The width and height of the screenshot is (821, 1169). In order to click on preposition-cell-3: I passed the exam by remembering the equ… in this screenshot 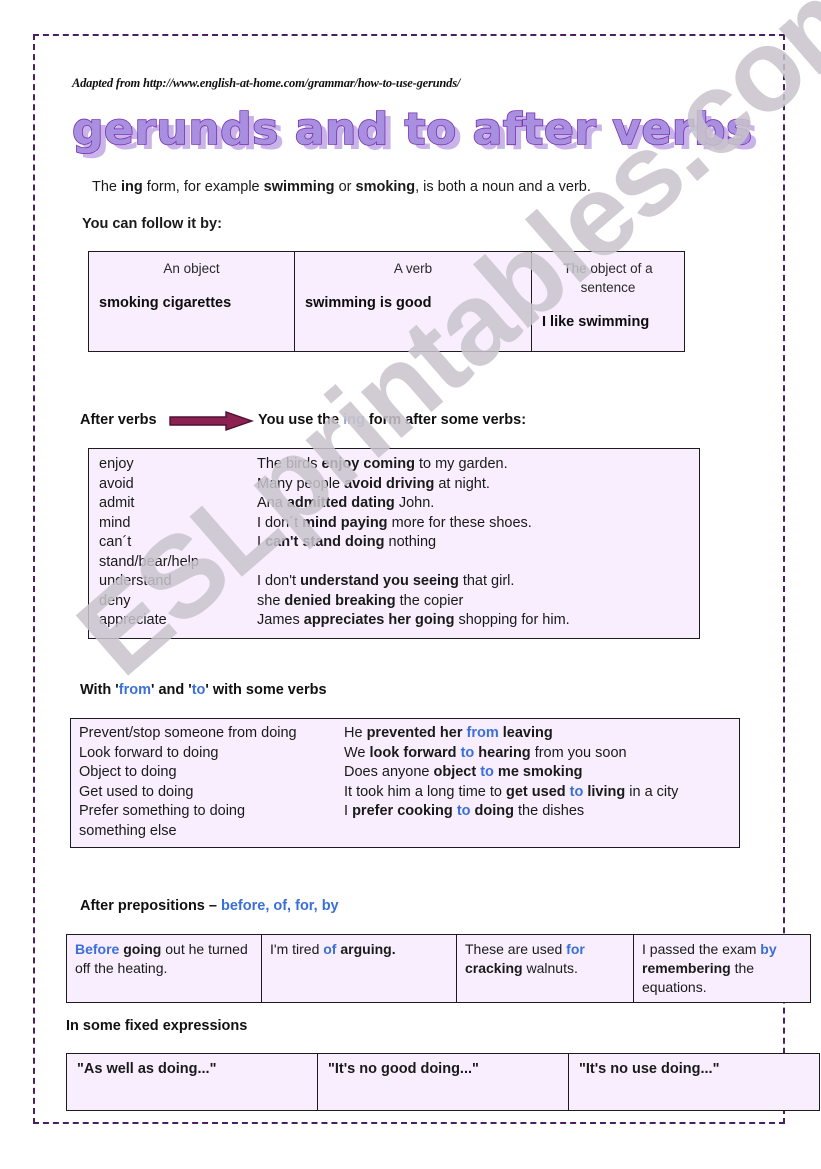, I will do `click(722, 968)`.